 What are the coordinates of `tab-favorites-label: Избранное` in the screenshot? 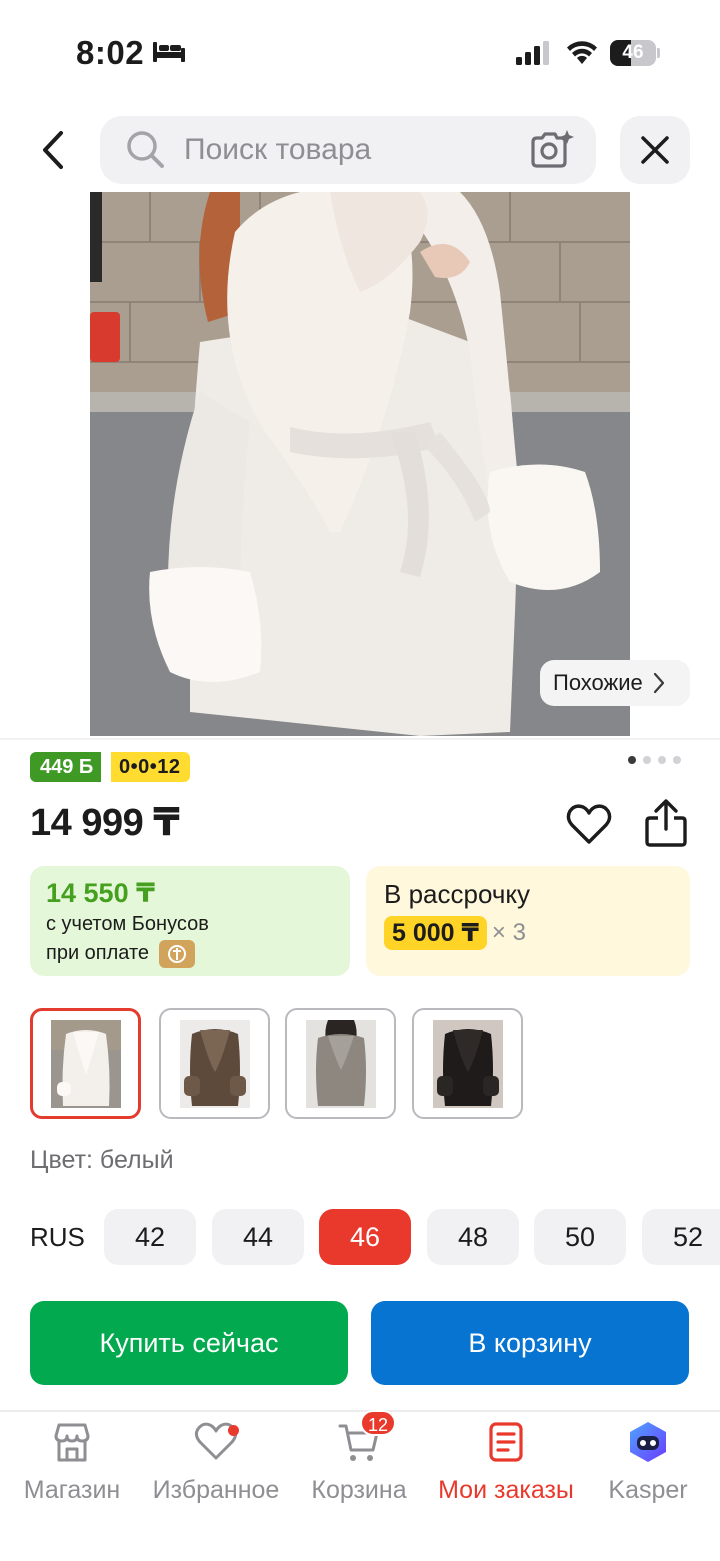 It's located at (216, 1490).